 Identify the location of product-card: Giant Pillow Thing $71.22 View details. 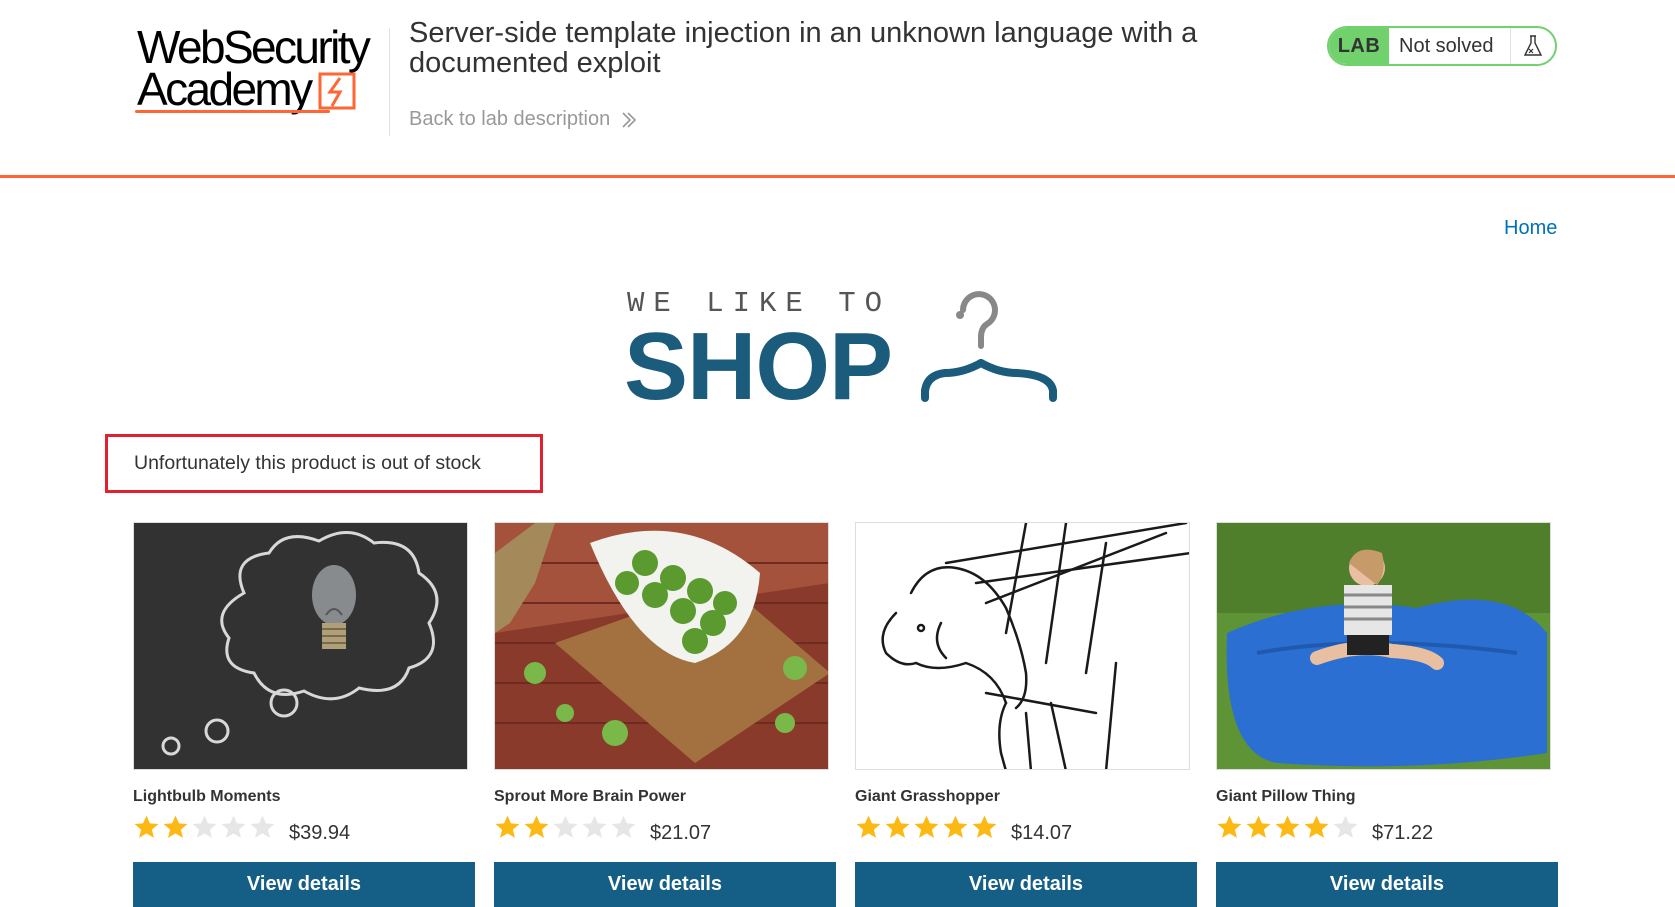
(1387, 714).